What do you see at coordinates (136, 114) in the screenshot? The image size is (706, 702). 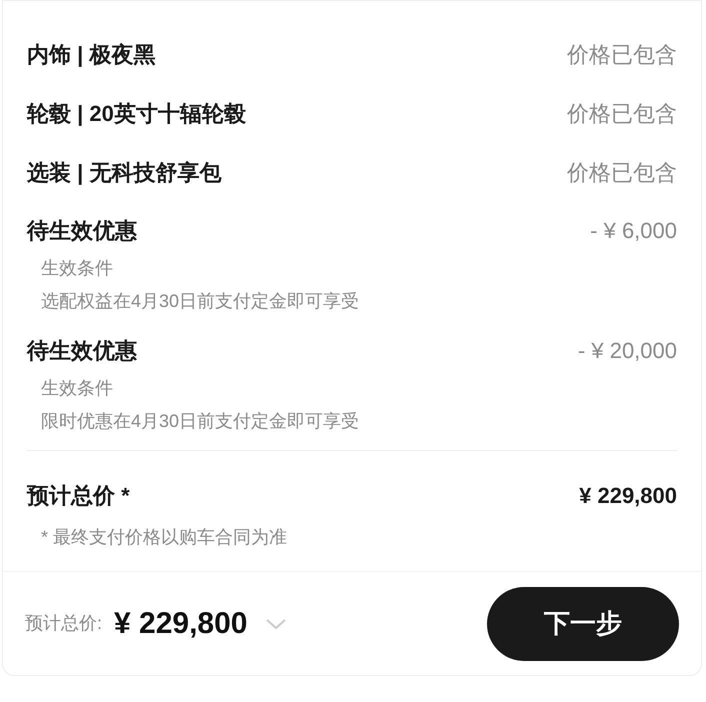 I see `item-label: 轮毂 | 20英寸十辐轮毂` at bounding box center [136, 114].